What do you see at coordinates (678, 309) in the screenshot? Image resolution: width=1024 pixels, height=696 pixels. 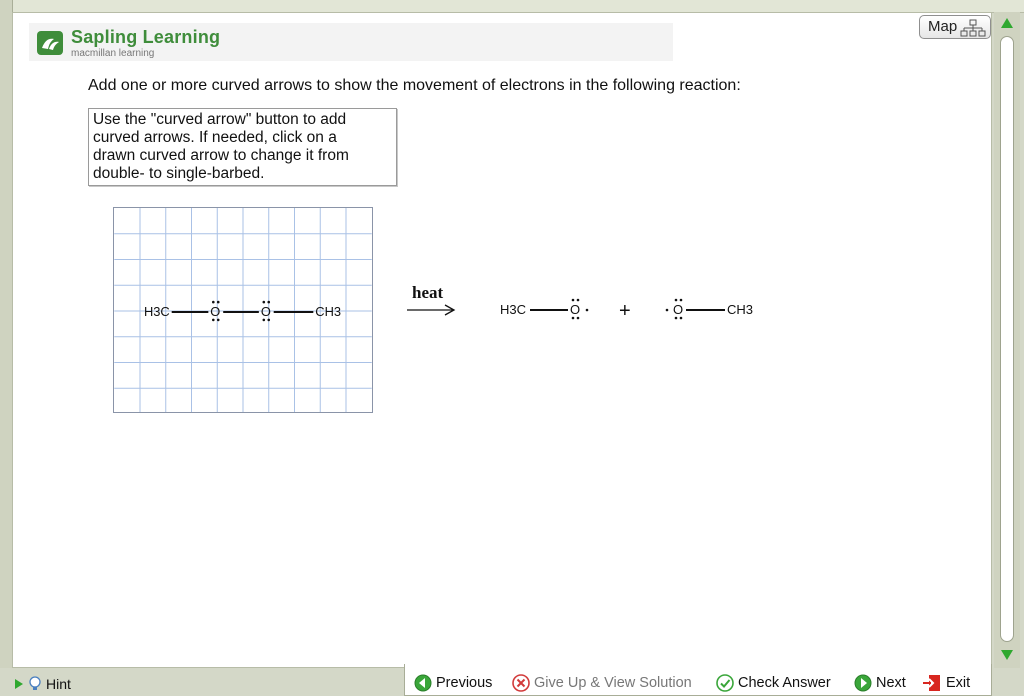 I see `product2-oxygen: O` at bounding box center [678, 309].